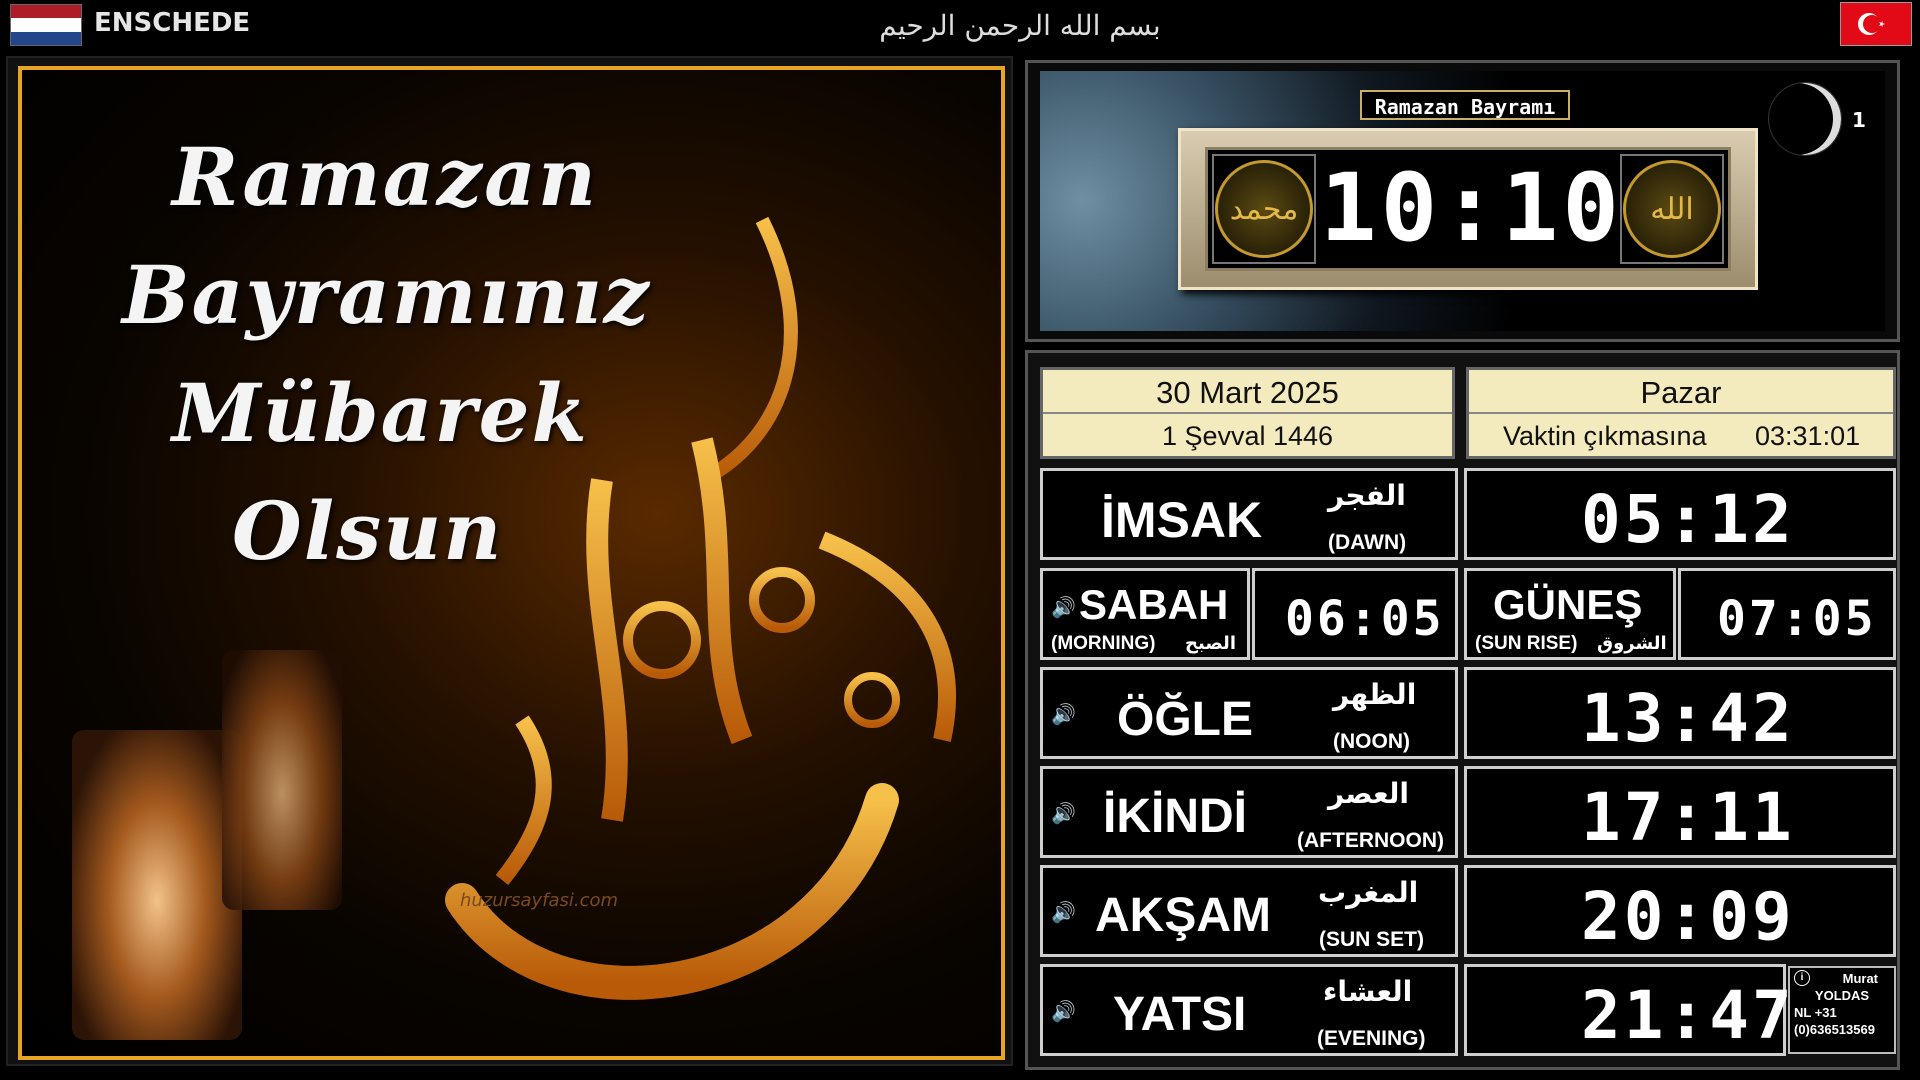  I want to click on ikindi-time-cell: 17:11, so click(1680, 812).